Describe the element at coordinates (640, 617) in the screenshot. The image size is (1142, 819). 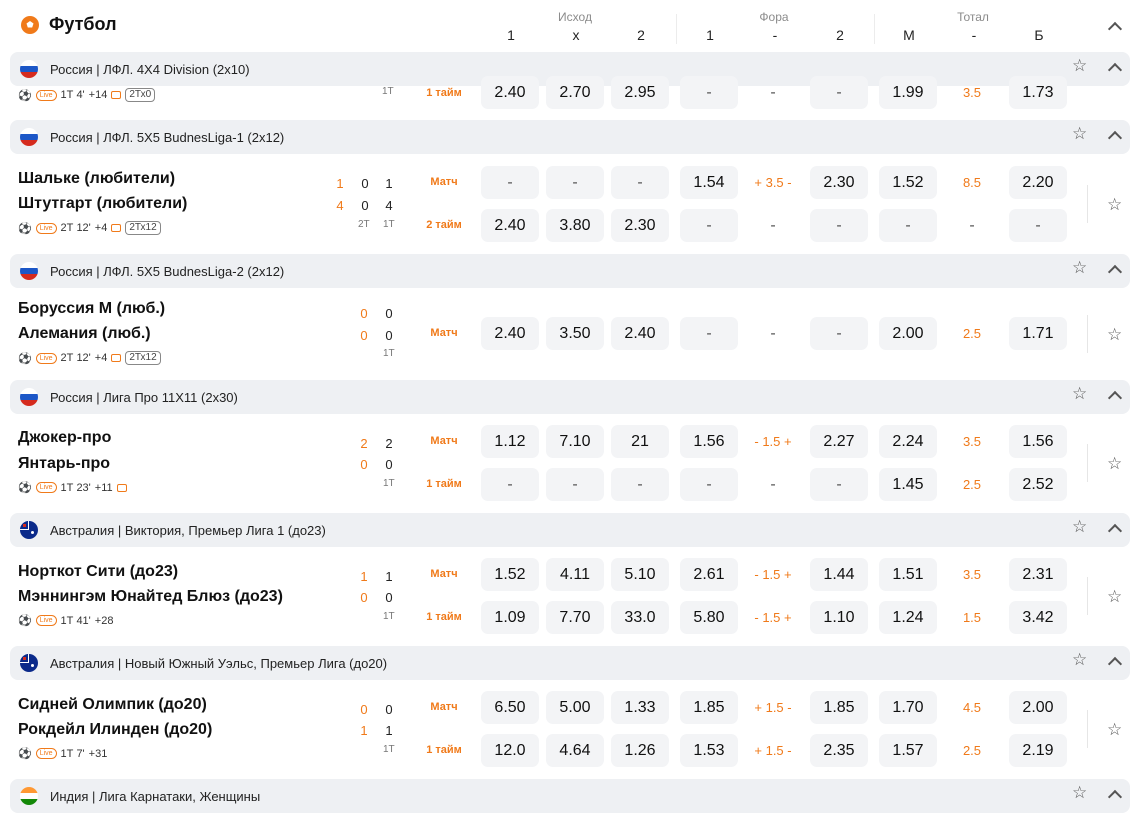
I see `odds-button: 33.0` at that location.